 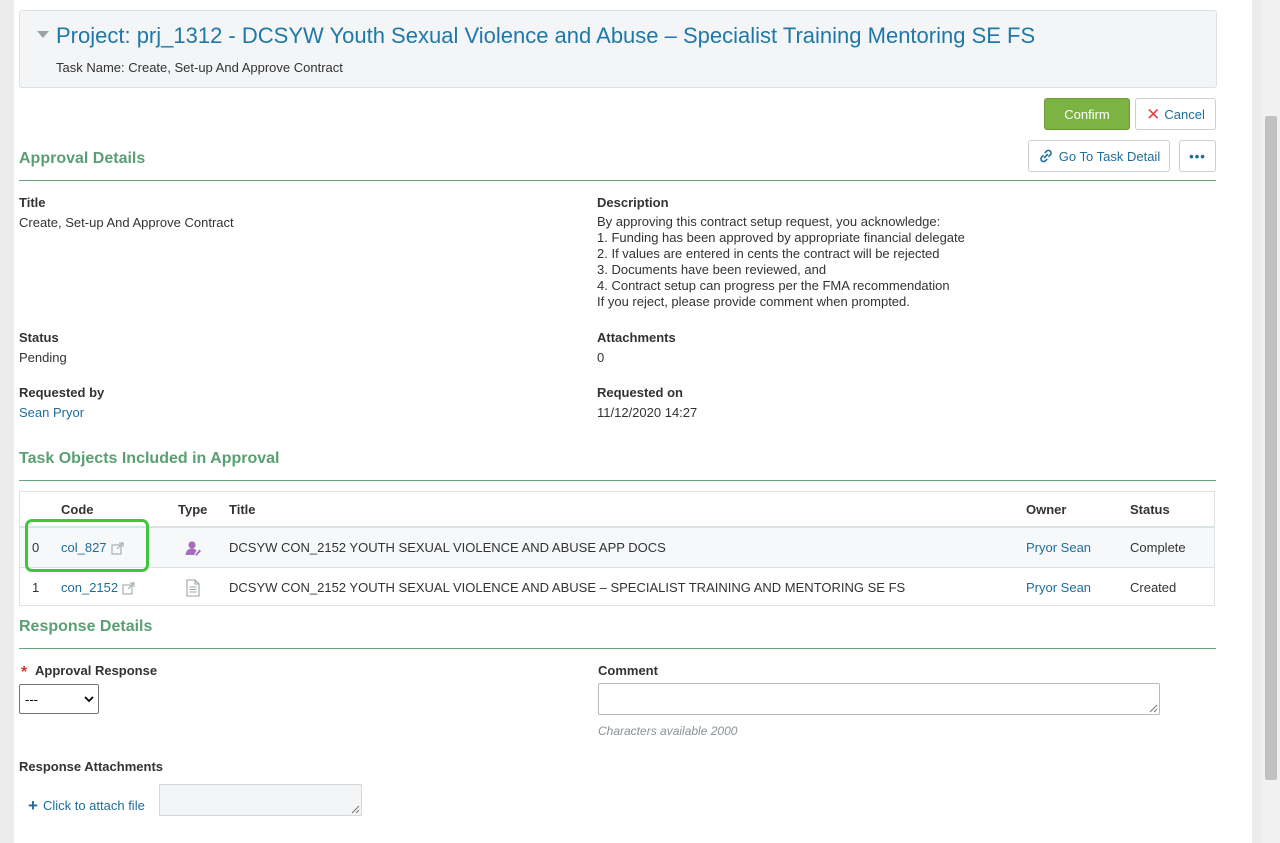 What do you see at coordinates (62, 392) in the screenshot?
I see `requested-by-label: Requested by` at bounding box center [62, 392].